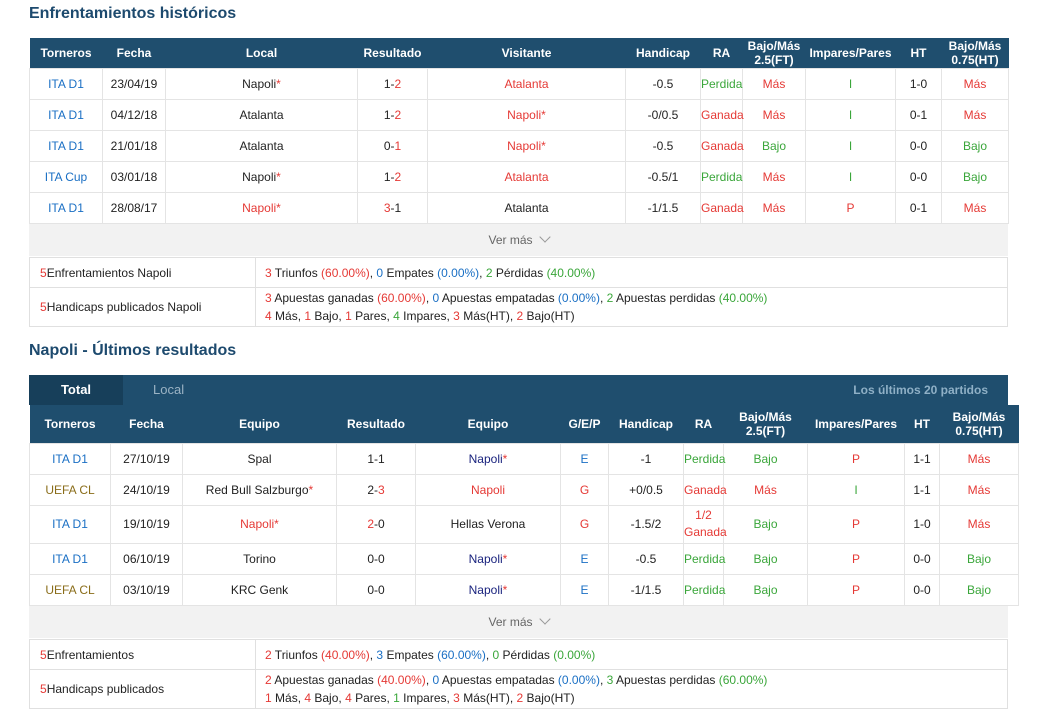  I want to click on team1-cell: KRC Genk, so click(259, 589).